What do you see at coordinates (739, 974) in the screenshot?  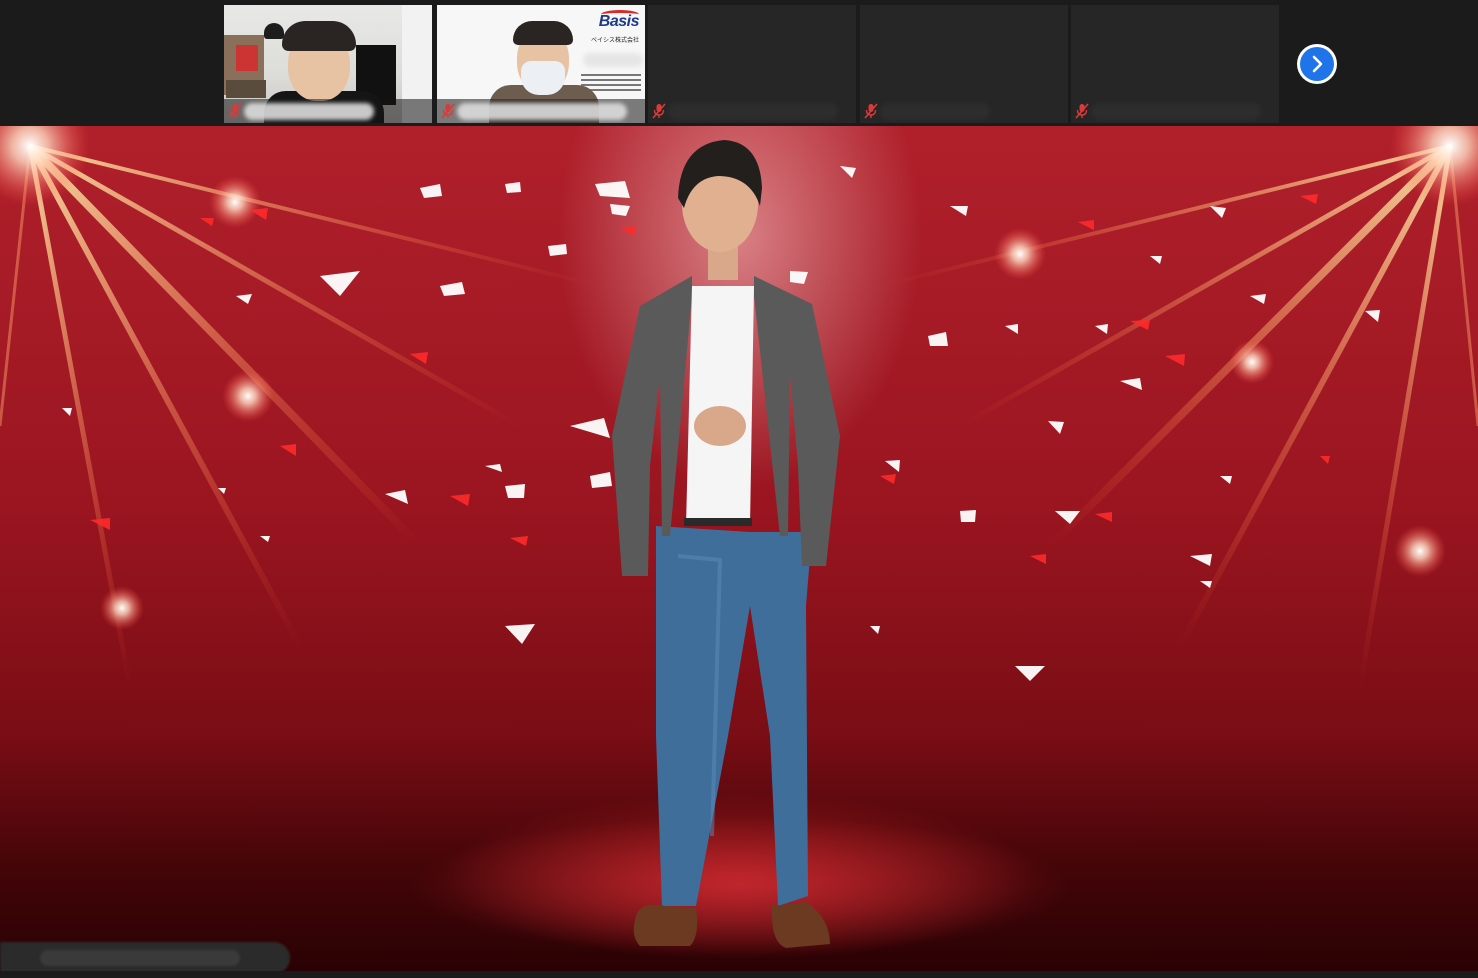 I see `bottom-edge` at bounding box center [739, 974].